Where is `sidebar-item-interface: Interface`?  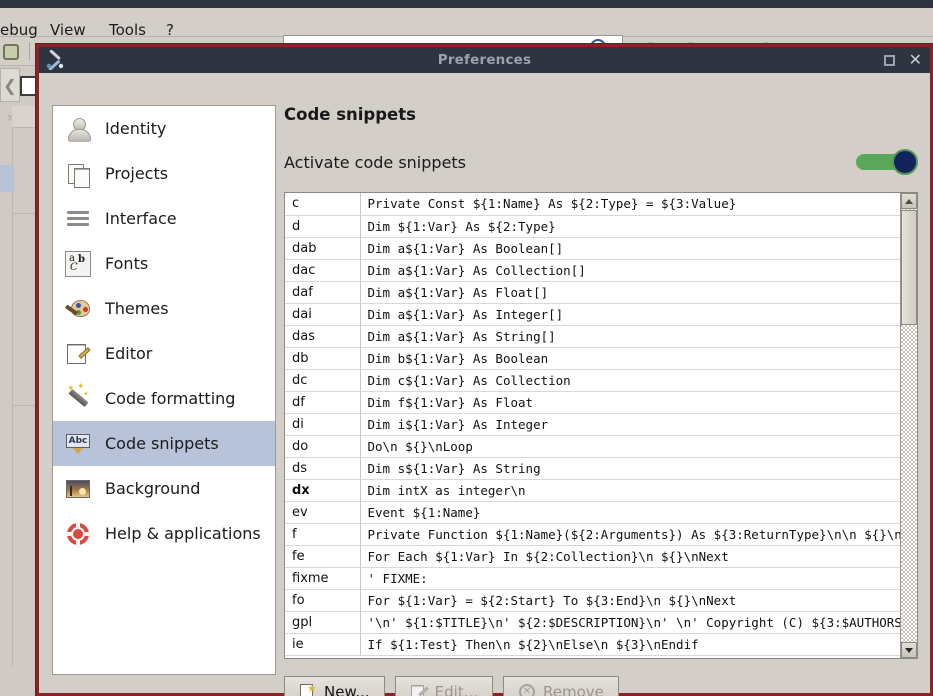 sidebar-item-interface: Interface is located at coordinates (164, 218).